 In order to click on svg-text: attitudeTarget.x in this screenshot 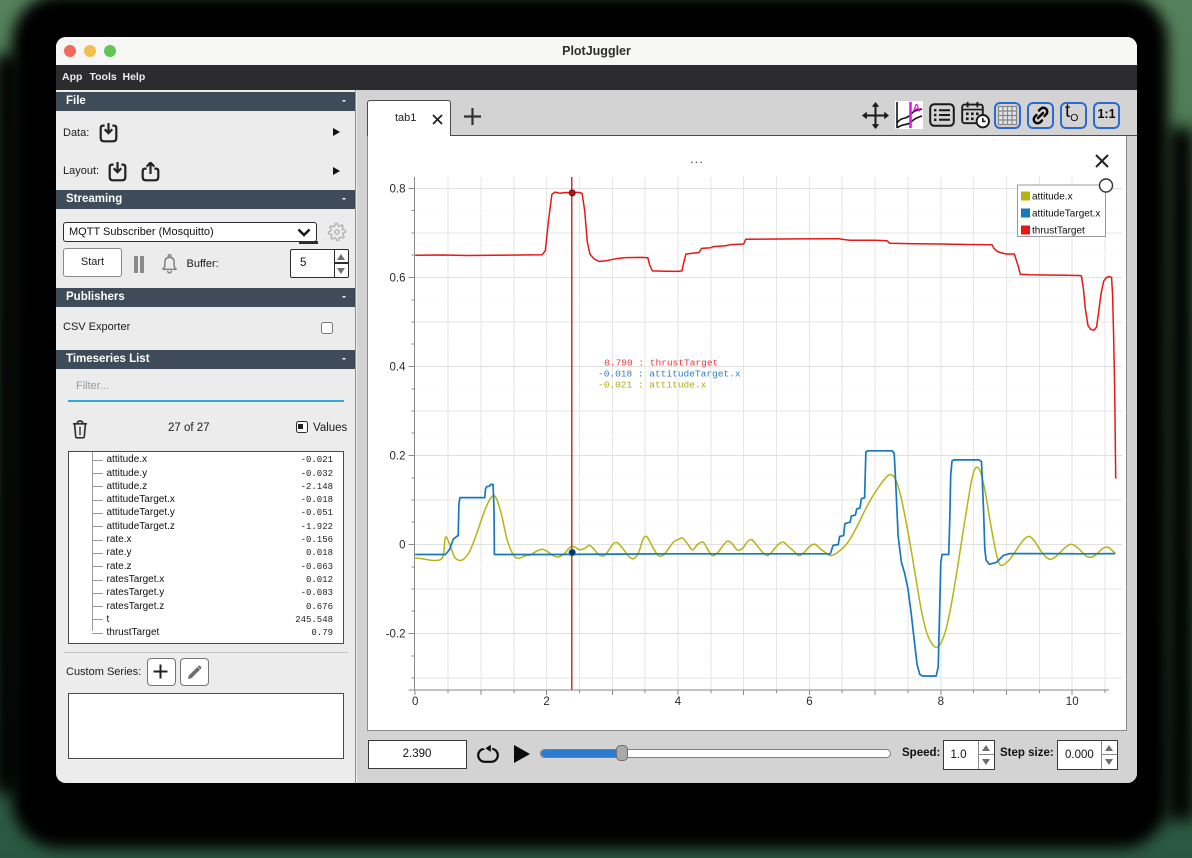, I will do `click(1066, 213)`.